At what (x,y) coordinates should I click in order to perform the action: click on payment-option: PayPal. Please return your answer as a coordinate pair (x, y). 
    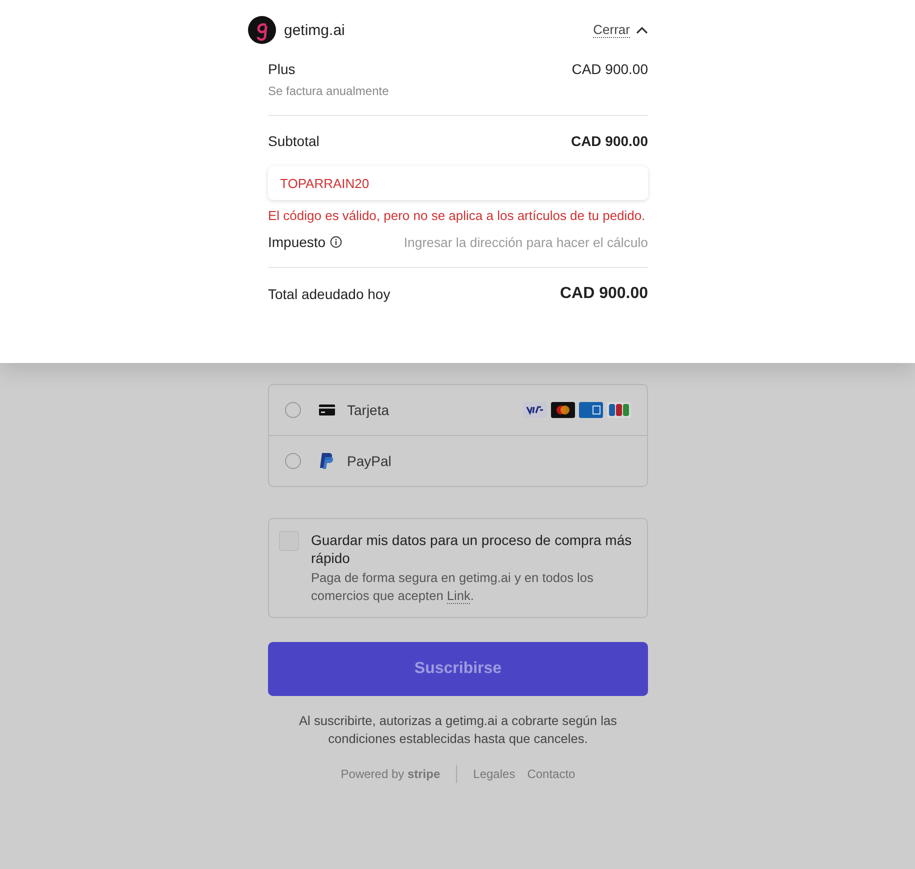
    Looking at the image, I should click on (458, 460).